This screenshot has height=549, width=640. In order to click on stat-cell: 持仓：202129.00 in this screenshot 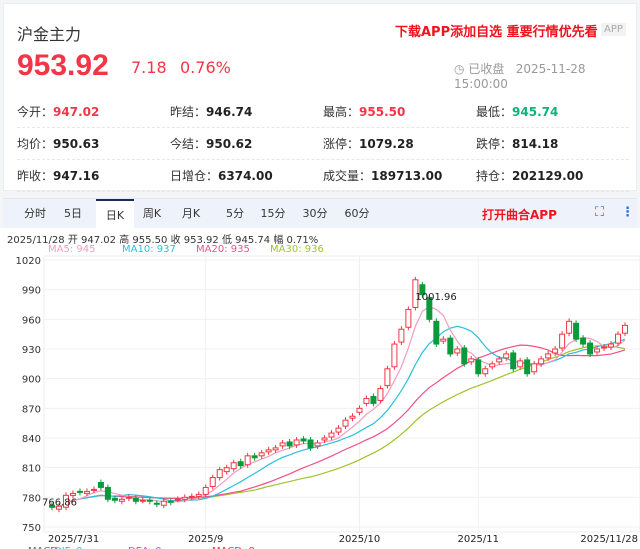, I will do `click(552, 175)`.